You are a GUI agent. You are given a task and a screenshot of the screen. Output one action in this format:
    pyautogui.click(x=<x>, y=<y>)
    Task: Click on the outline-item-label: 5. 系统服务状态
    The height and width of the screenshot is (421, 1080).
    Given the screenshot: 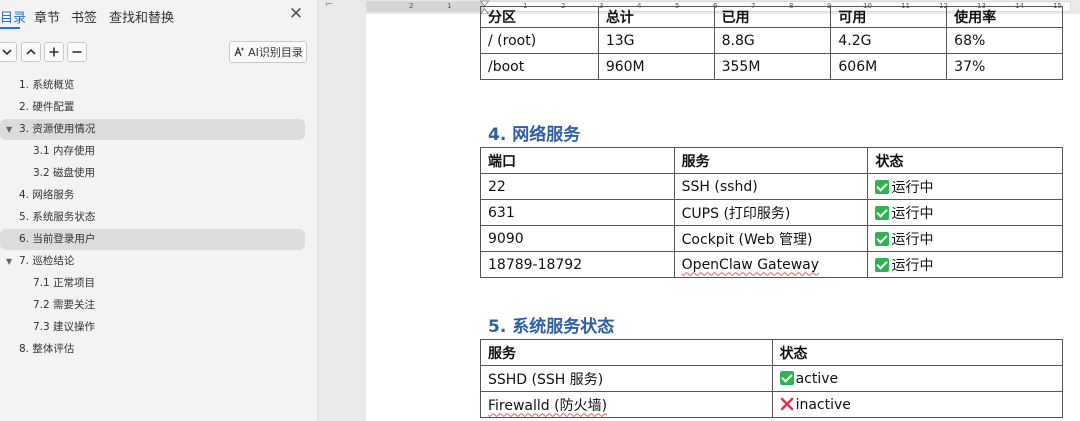 What is the action you would take?
    pyautogui.click(x=57, y=217)
    